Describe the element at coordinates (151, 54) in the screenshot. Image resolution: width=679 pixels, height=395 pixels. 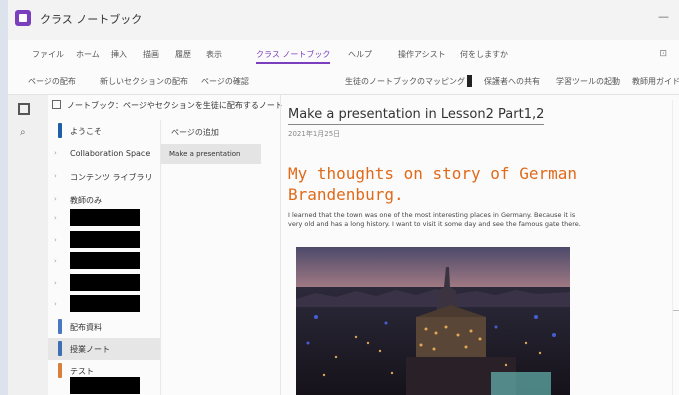
I see `tab-draw: 描画` at that location.